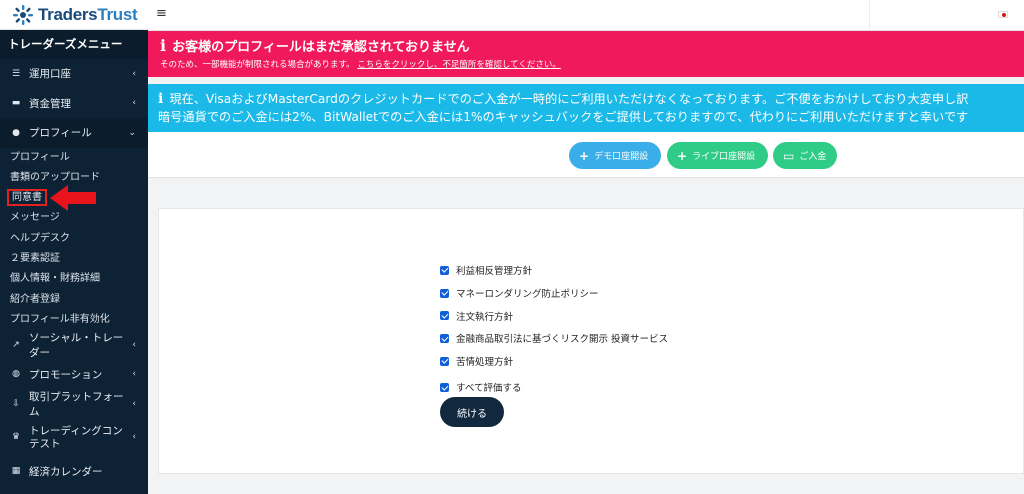 The height and width of the screenshot is (494, 1024). I want to click on topbar: ≡, so click(586, 15).